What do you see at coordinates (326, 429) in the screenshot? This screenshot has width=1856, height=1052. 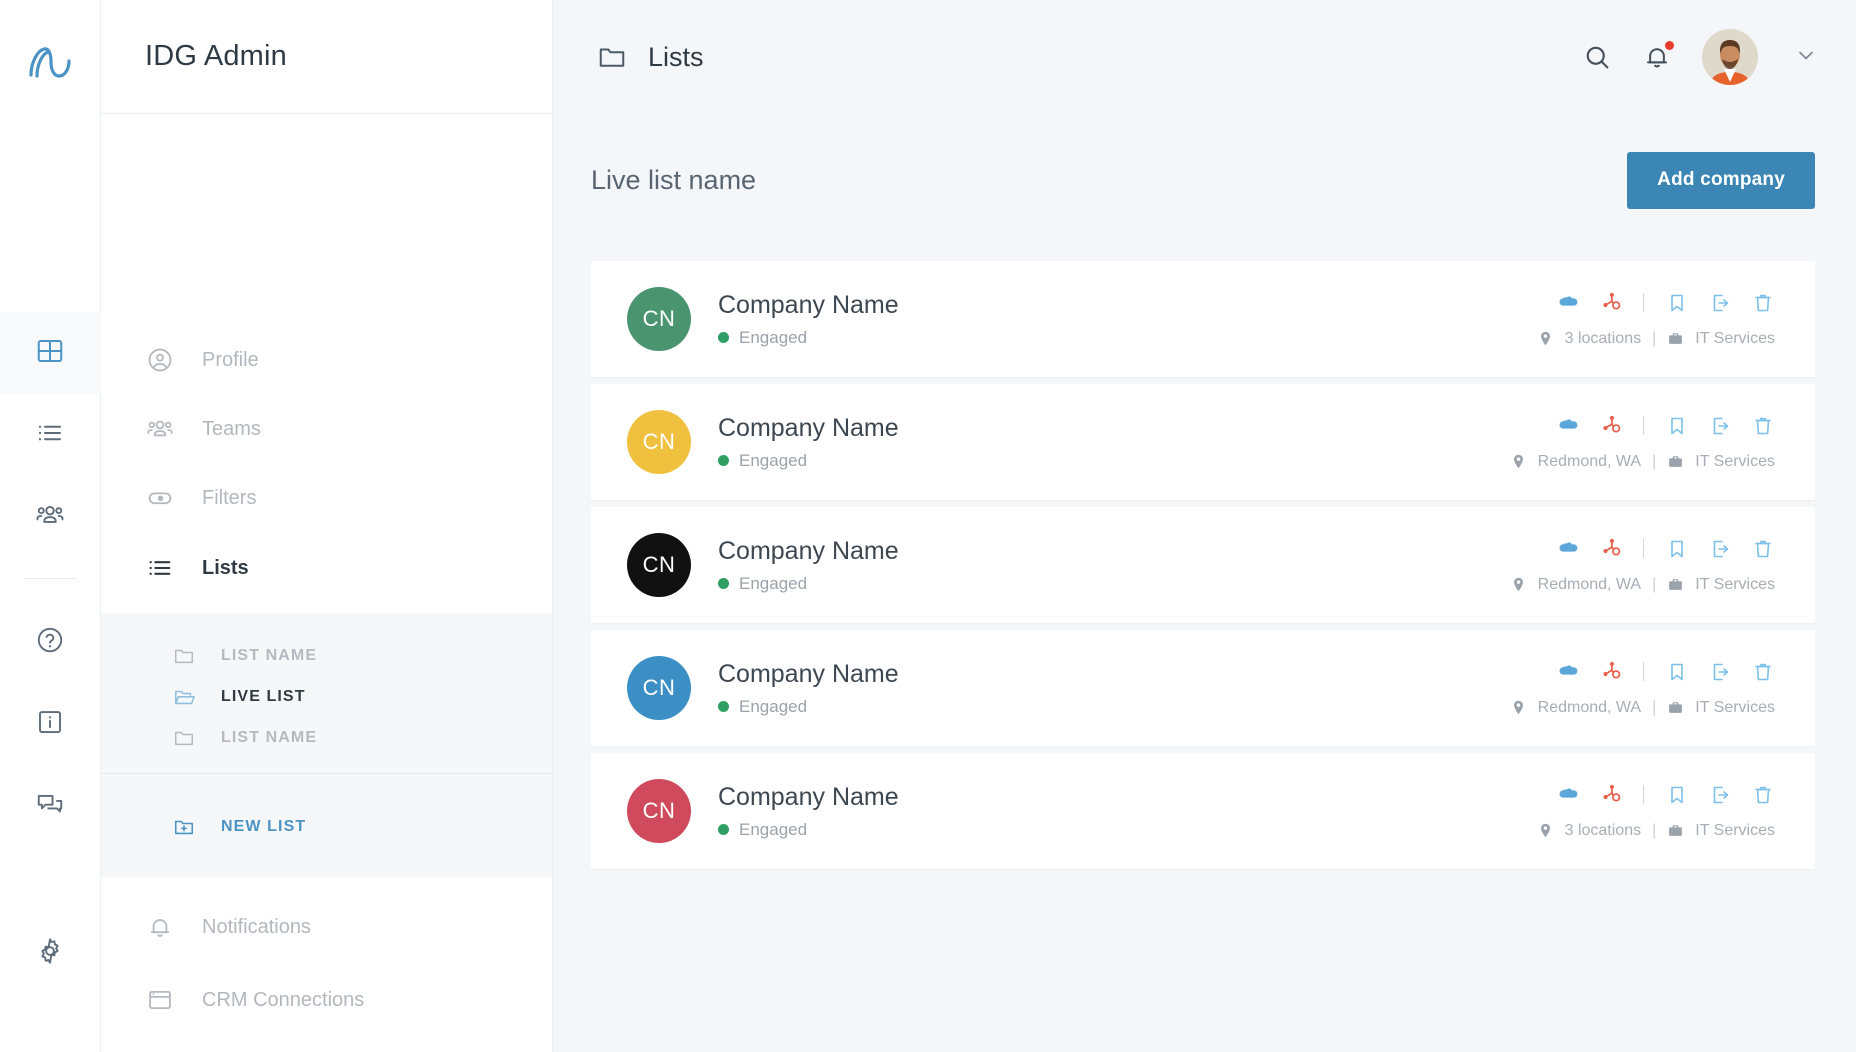 I see `sidebar-item-teams: Teams` at bounding box center [326, 429].